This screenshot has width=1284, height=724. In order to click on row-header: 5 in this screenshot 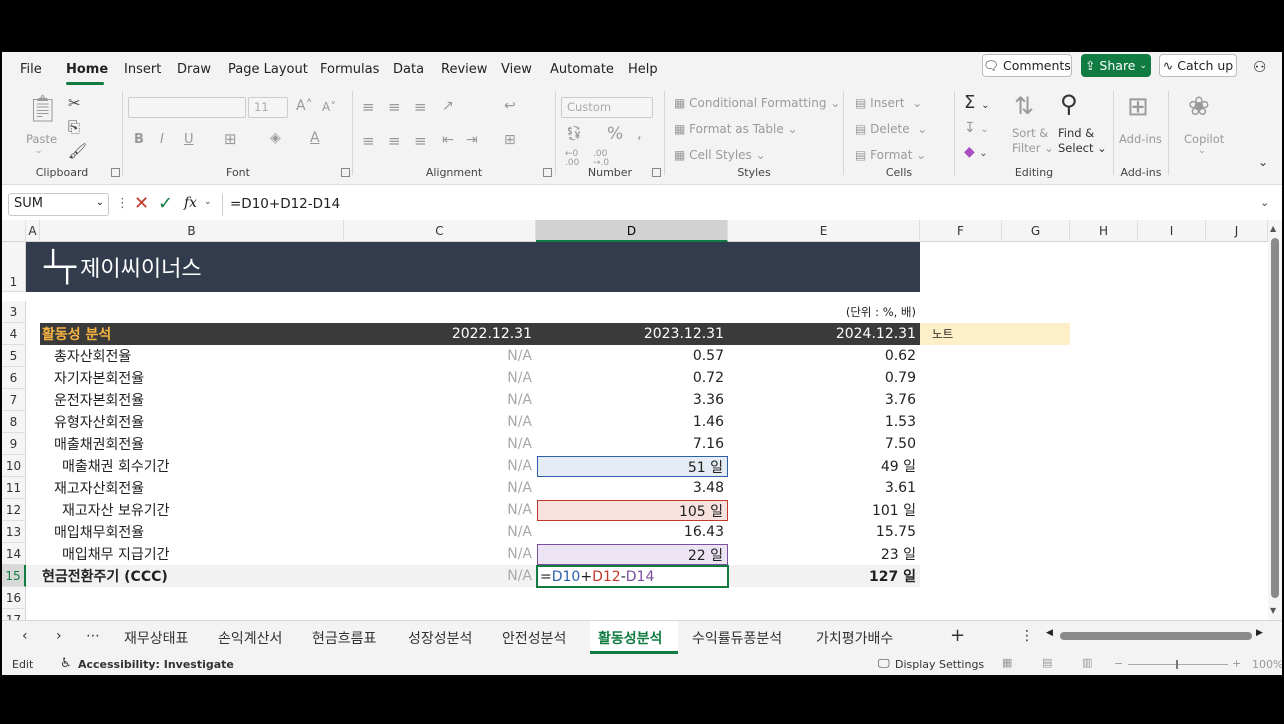, I will do `click(14, 356)`.